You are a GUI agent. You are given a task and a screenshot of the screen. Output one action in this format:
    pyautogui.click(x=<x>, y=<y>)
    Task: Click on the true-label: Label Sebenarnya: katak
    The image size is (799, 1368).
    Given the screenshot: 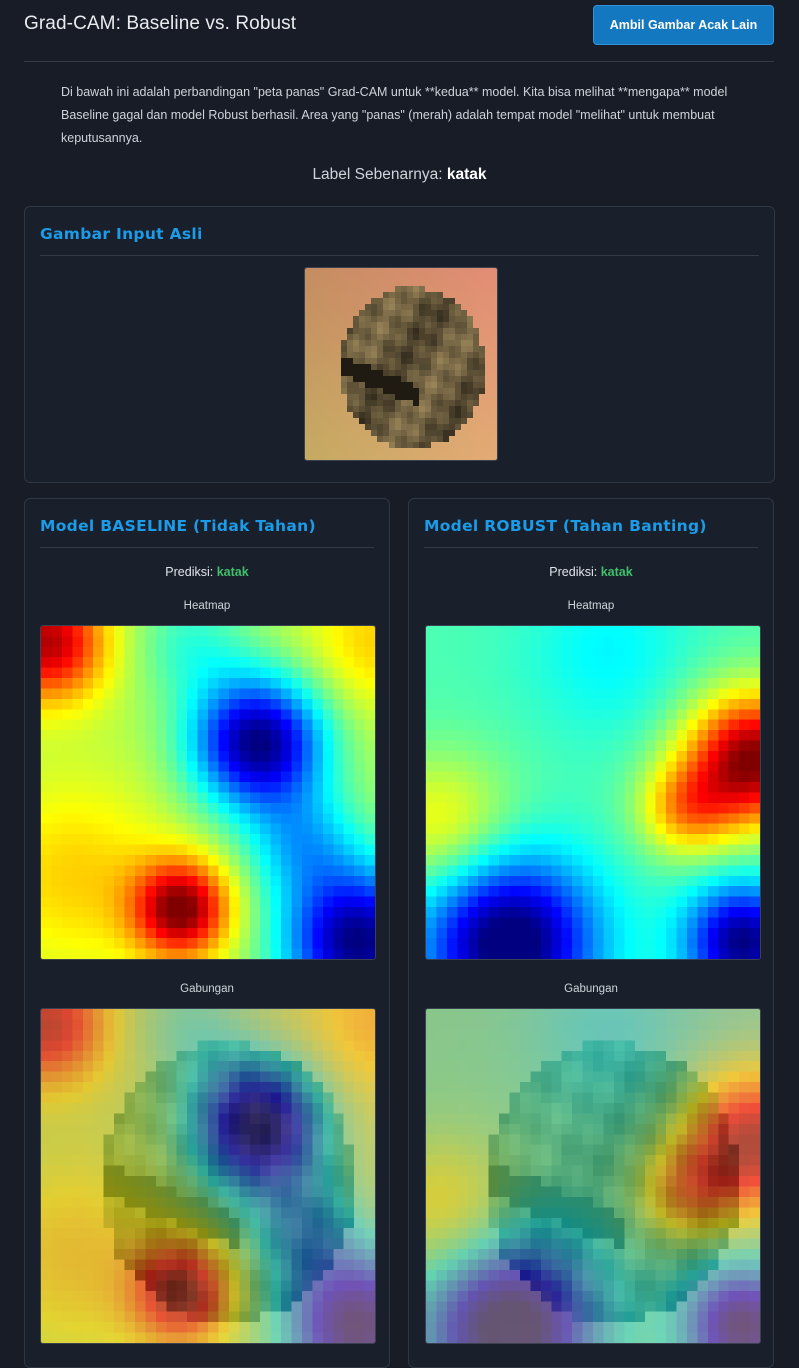 What is the action you would take?
    pyautogui.click(x=399, y=175)
    